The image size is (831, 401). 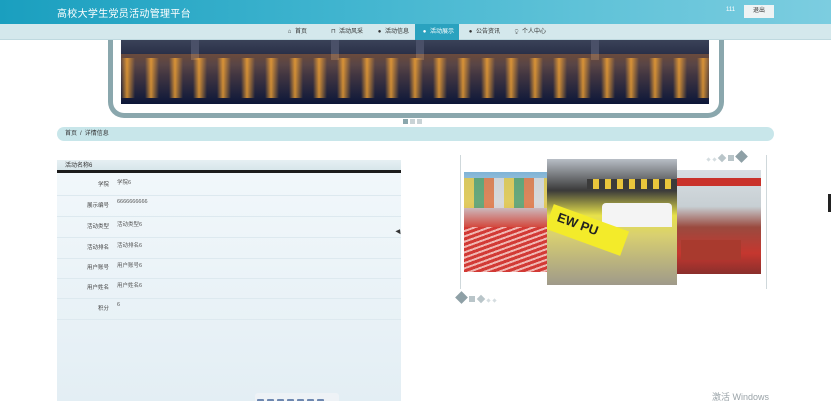 What do you see at coordinates (637, 215) in the screenshot?
I see `photo-tent` at bounding box center [637, 215].